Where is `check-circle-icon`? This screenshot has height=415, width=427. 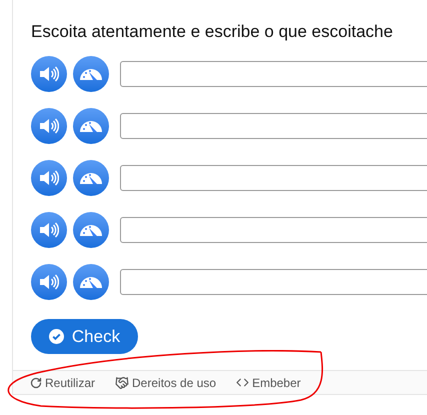 check-circle-icon is located at coordinates (56, 336).